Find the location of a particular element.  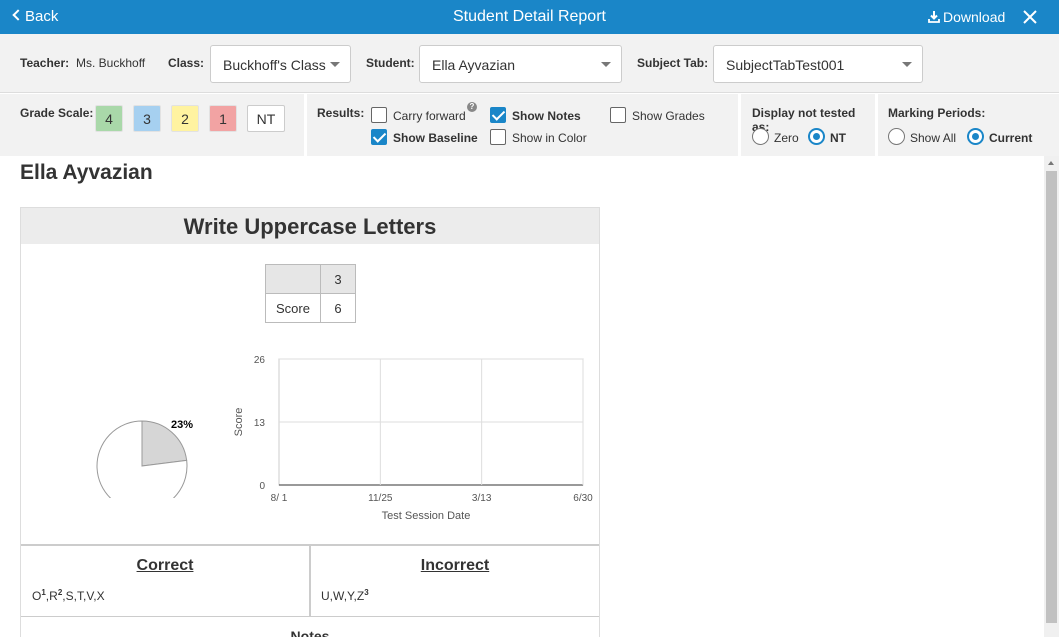

letter-item: O is located at coordinates (37, 596).